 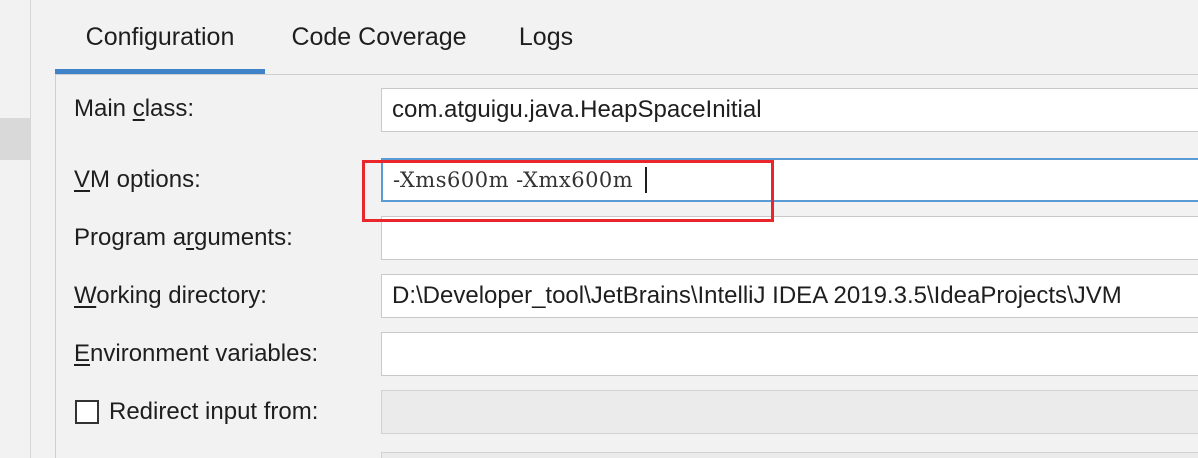 I want to click on tab-bar: Configuration Code Coverage Logs, so click(x=327, y=37).